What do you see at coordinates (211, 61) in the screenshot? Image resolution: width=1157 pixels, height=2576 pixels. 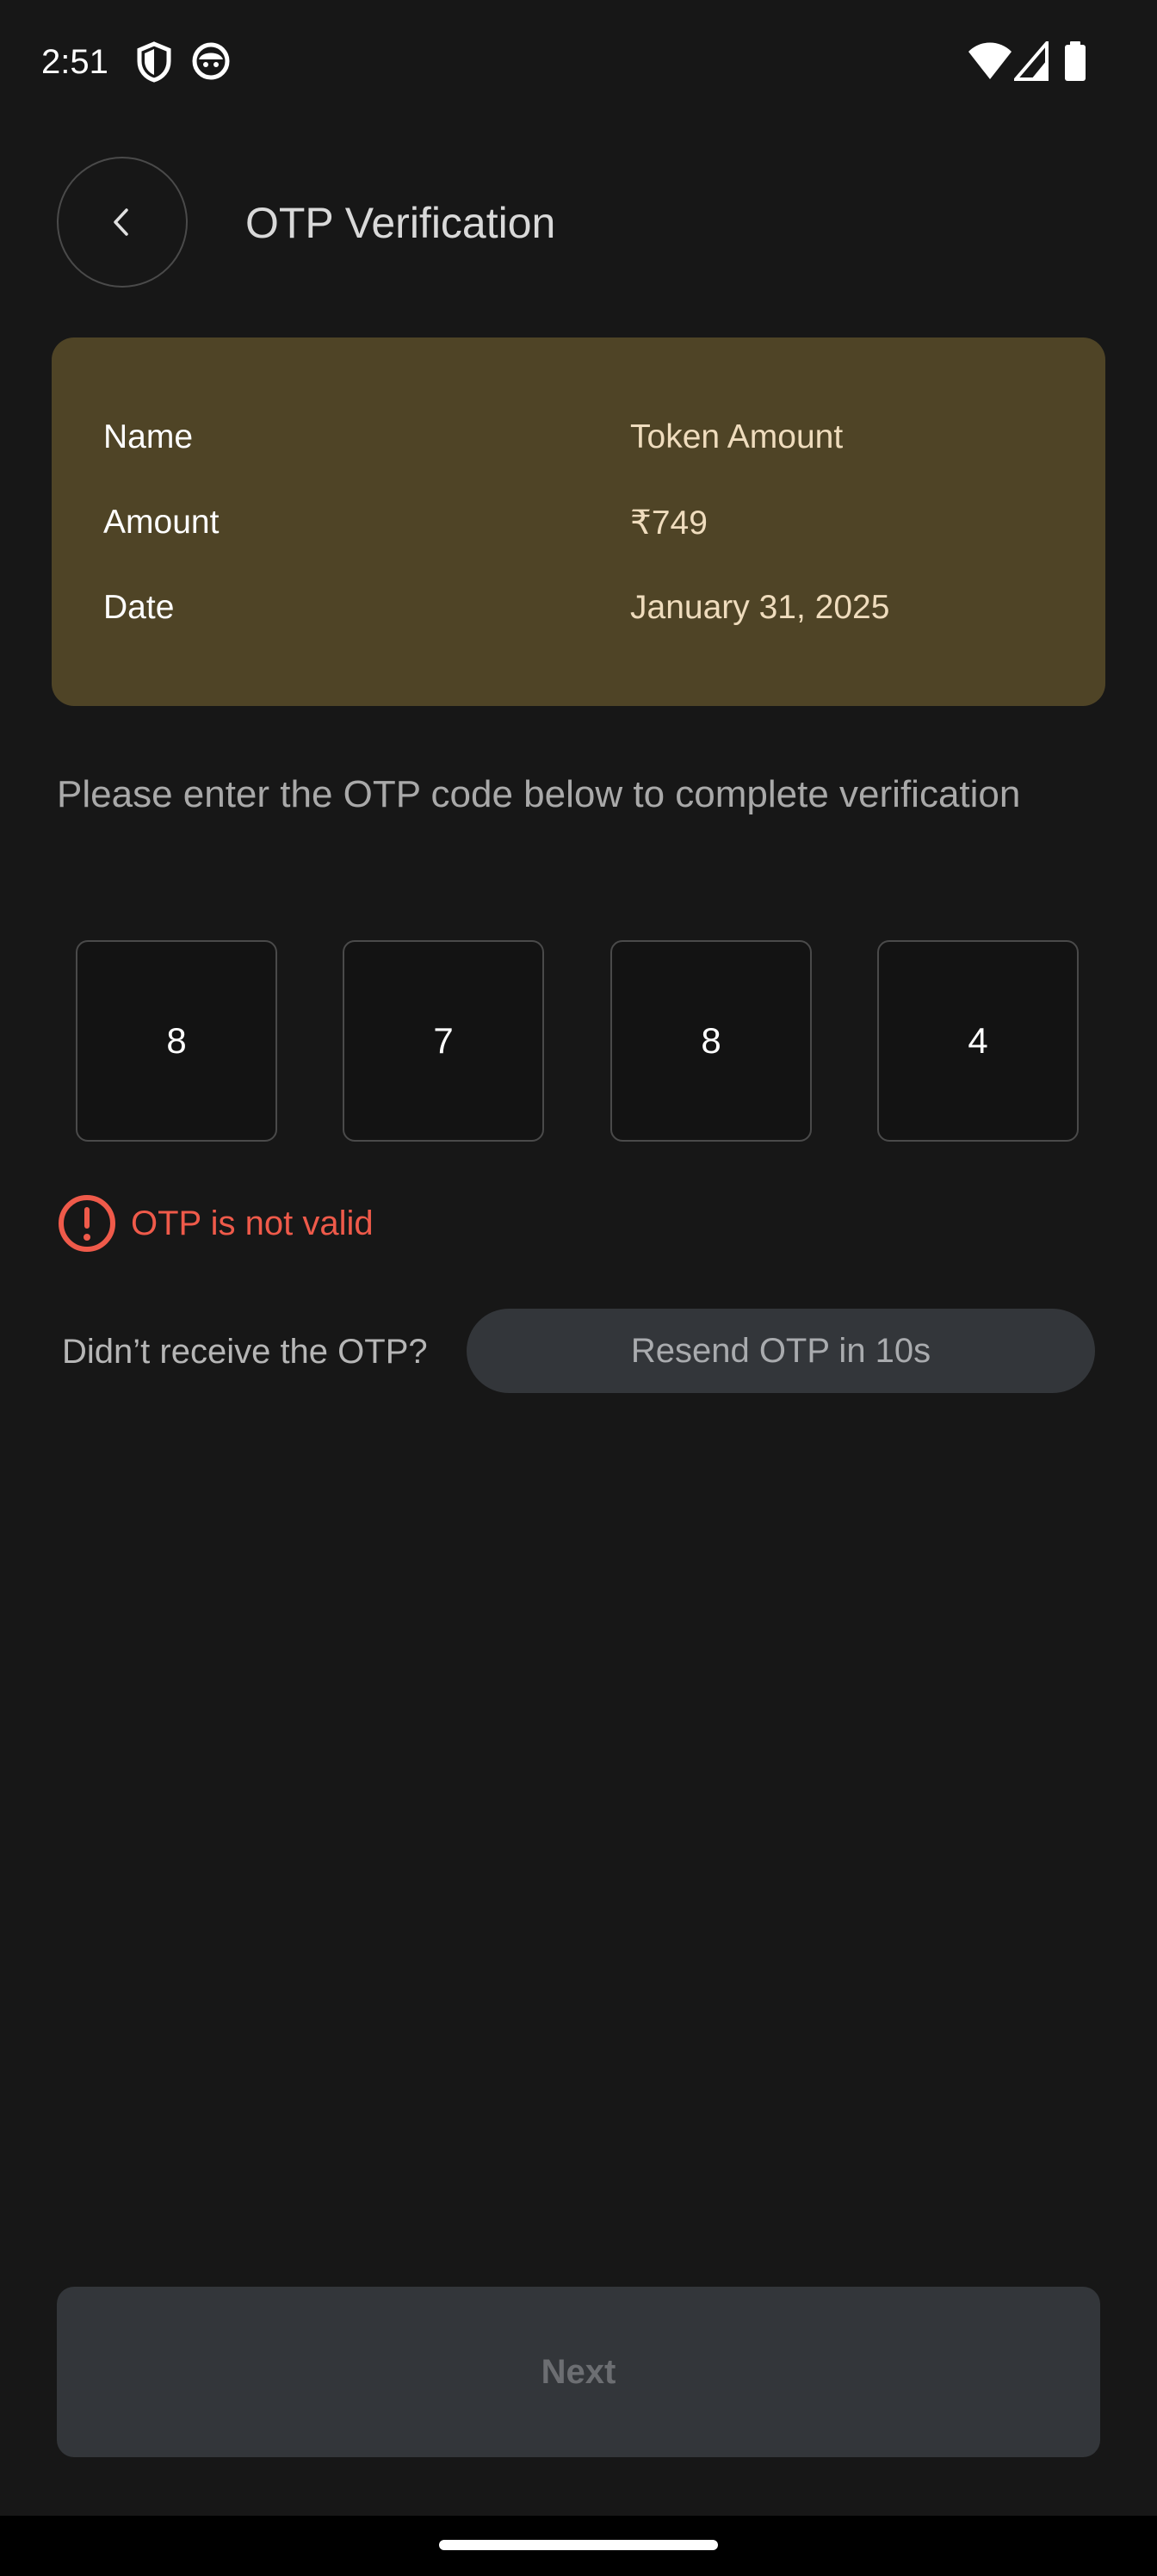 I see `app-notification-icon` at bounding box center [211, 61].